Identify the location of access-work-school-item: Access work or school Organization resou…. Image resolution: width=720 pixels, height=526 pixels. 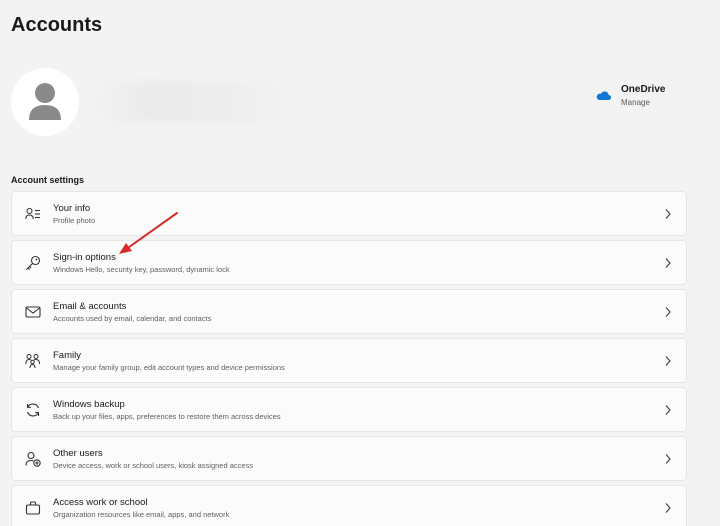
(349, 505).